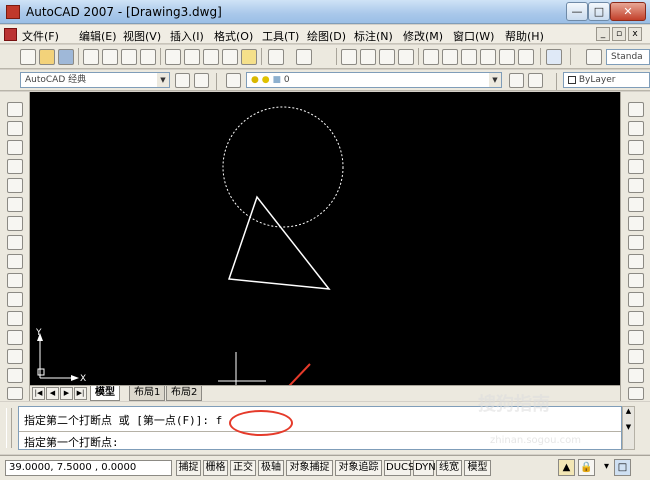 The height and width of the screenshot is (480, 650). Describe the element at coordinates (15, 109) in the screenshot. I see `line-icon` at that location.